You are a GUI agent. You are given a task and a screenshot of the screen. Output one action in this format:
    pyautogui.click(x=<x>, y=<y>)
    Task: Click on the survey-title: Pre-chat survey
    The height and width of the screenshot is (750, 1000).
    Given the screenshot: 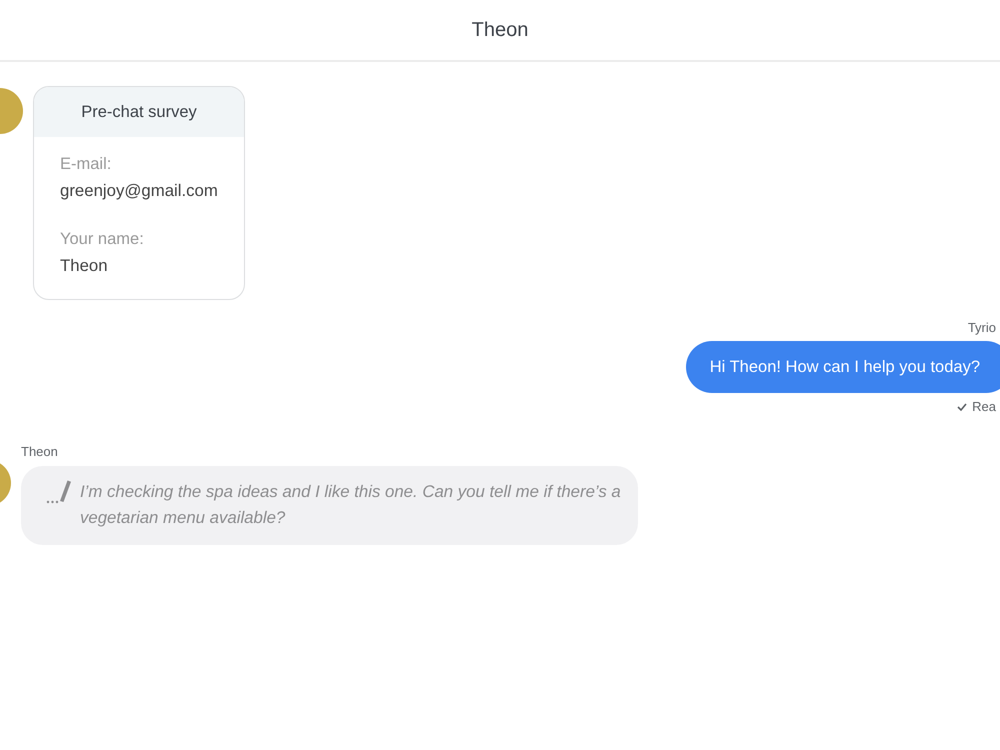 What is the action you would take?
    pyautogui.click(x=139, y=112)
    